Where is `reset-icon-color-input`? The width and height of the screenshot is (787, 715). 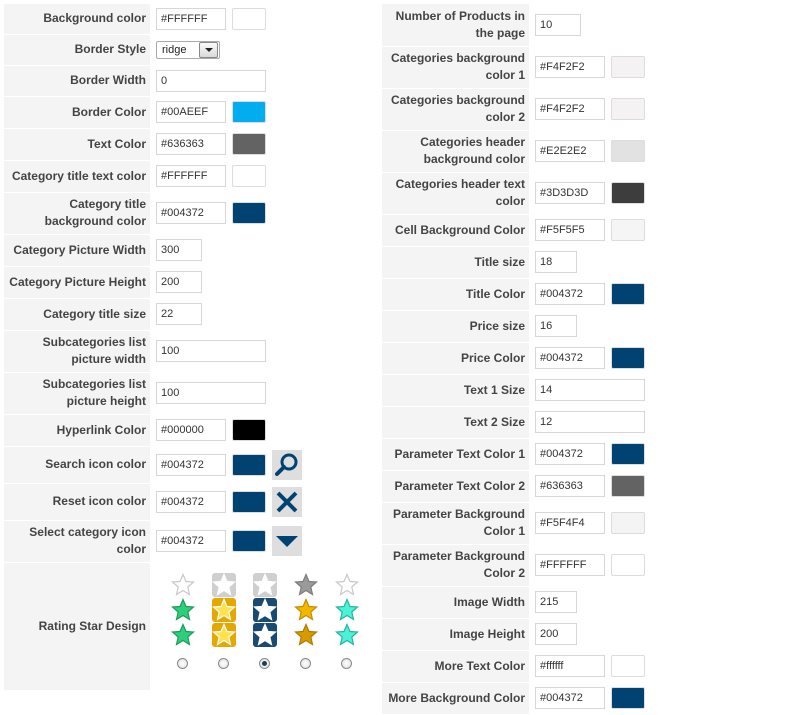
reset-icon-color-input is located at coordinates (191, 501).